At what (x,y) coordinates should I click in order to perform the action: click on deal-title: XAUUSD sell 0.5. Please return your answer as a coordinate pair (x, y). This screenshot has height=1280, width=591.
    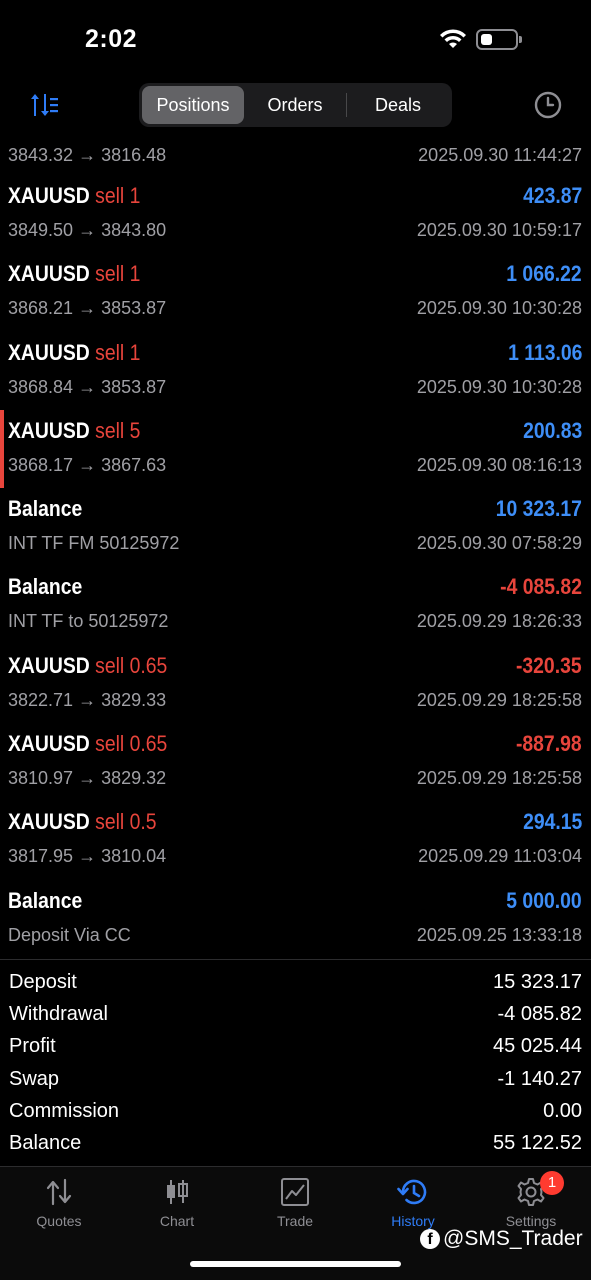
    Looking at the image, I should click on (82, 822).